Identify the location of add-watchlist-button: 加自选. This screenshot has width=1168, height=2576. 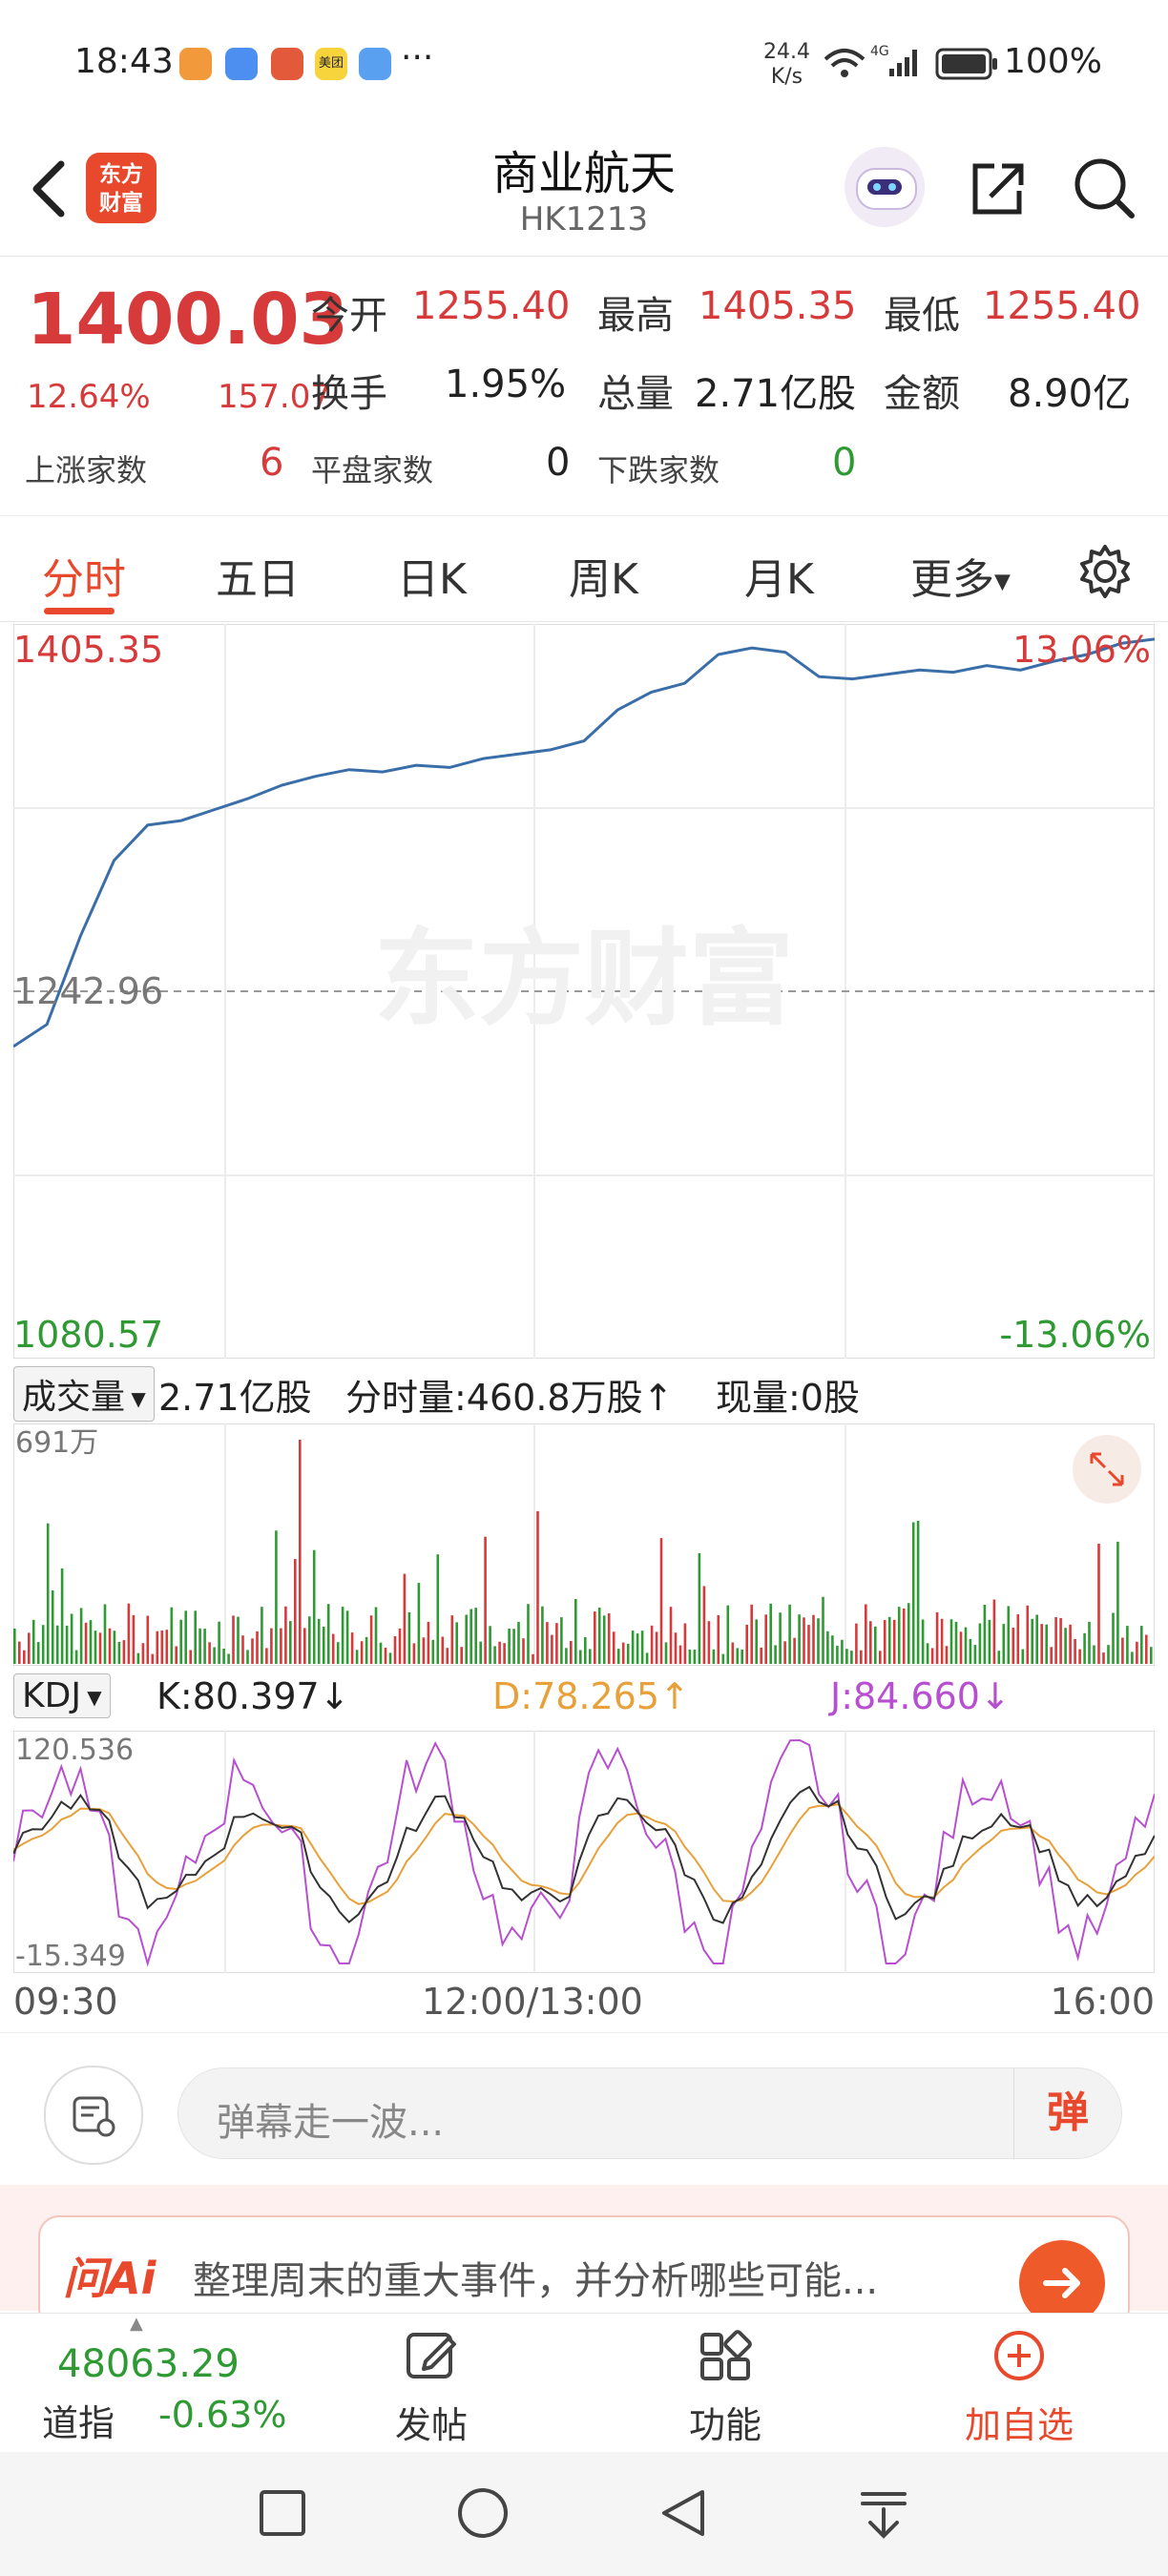
(1019, 2383).